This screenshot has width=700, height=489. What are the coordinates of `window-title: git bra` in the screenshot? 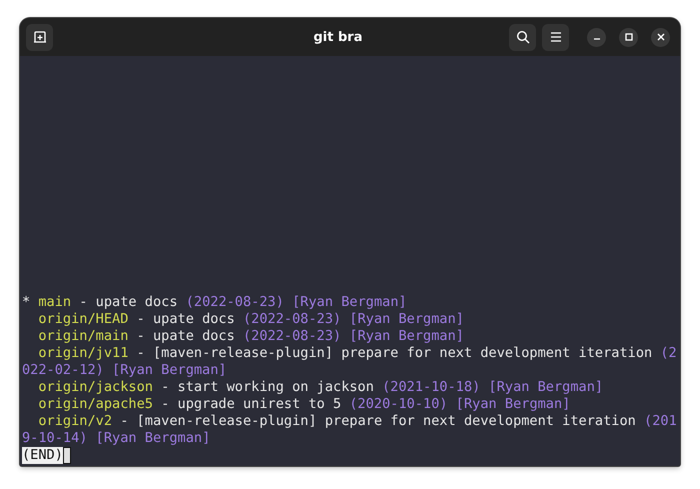 It's located at (338, 37).